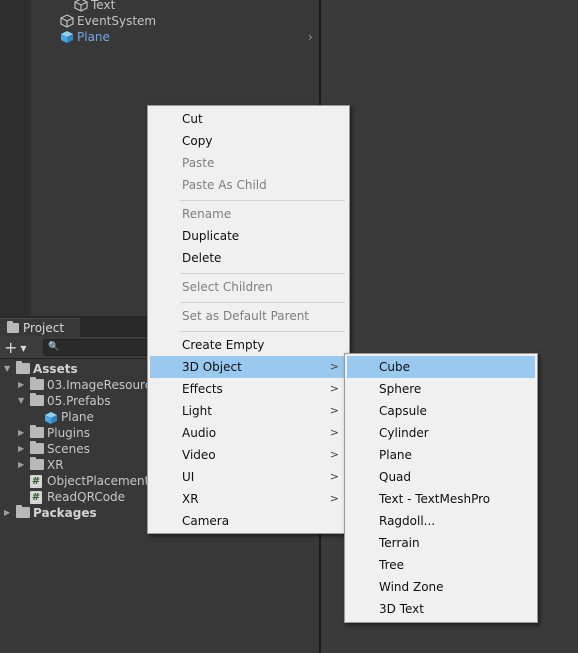  Describe the element at coordinates (248, 367) in the screenshot. I see `menu-item-3d-object: 3D Object >` at that location.